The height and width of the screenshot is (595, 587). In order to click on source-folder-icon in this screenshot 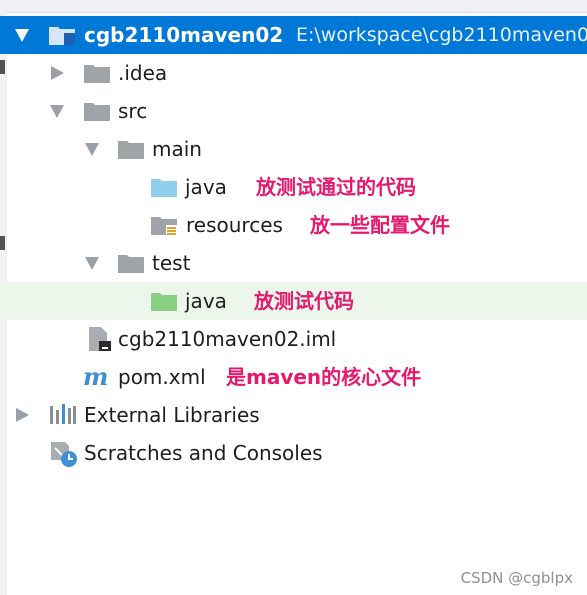, I will do `click(164, 187)`.